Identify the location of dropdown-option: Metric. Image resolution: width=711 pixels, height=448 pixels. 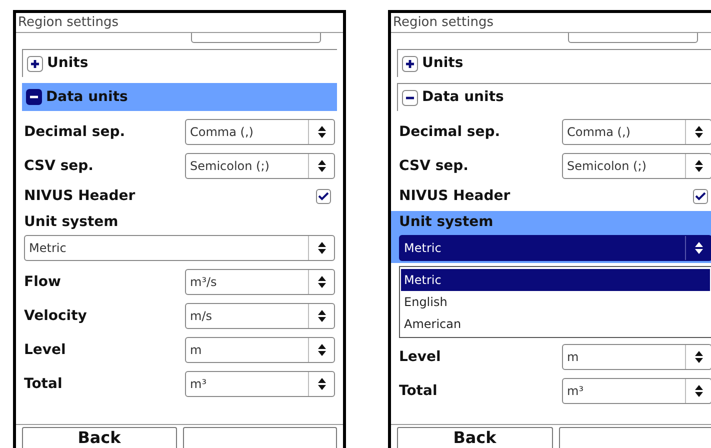
(555, 280).